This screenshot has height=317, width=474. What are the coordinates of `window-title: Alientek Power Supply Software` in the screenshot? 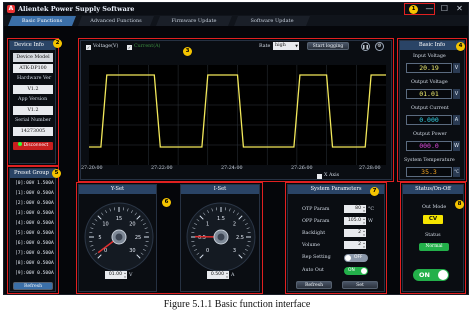 It's located at (76, 9).